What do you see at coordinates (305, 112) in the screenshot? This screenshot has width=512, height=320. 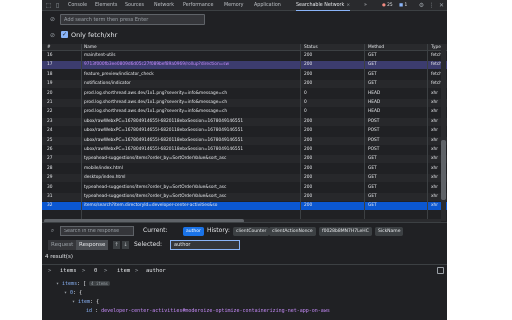 I see `row-status: 0` at bounding box center [305, 112].